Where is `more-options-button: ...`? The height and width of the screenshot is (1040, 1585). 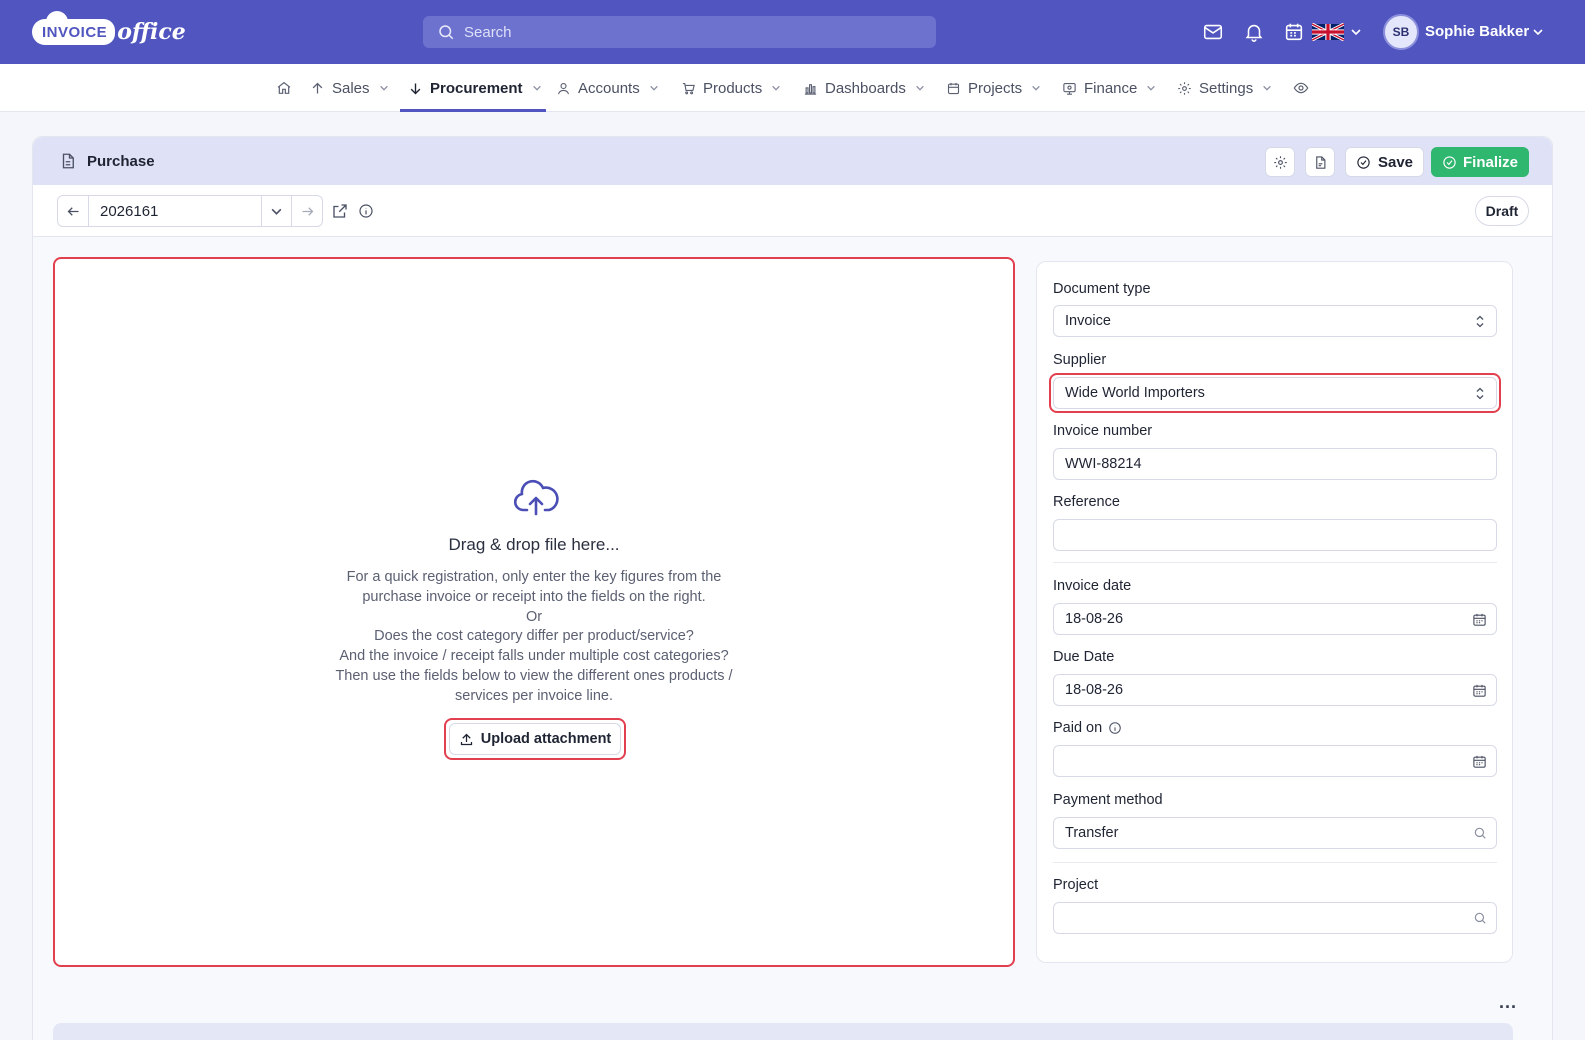 more-options-button: ... is located at coordinates (1508, 1002).